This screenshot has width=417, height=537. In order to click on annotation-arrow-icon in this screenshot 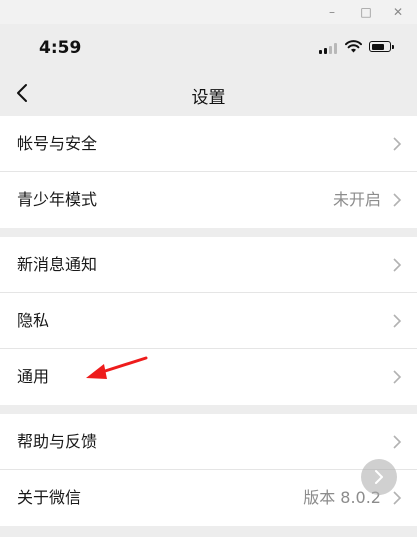, I will do `click(117, 367)`.